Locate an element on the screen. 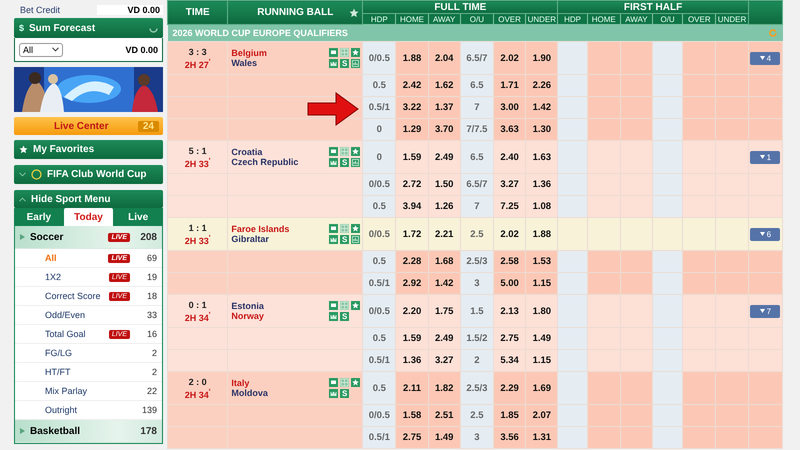 This screenshot has width=800, height=450. odds-cell: 2.92 is located at coordinates (412, 283).